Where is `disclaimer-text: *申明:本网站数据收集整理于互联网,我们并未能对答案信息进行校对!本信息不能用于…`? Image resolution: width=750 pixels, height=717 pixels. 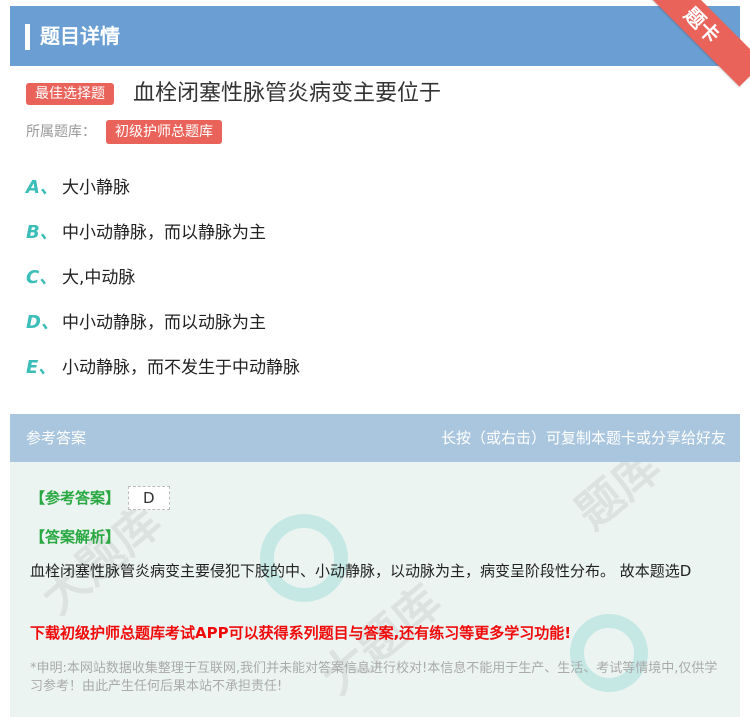
disclaimer-text: *申明:本网站数据收集整理于互联网,我们并未能对答案信息进行校对!本信息不能用于… is located at coordinates (374, 677).